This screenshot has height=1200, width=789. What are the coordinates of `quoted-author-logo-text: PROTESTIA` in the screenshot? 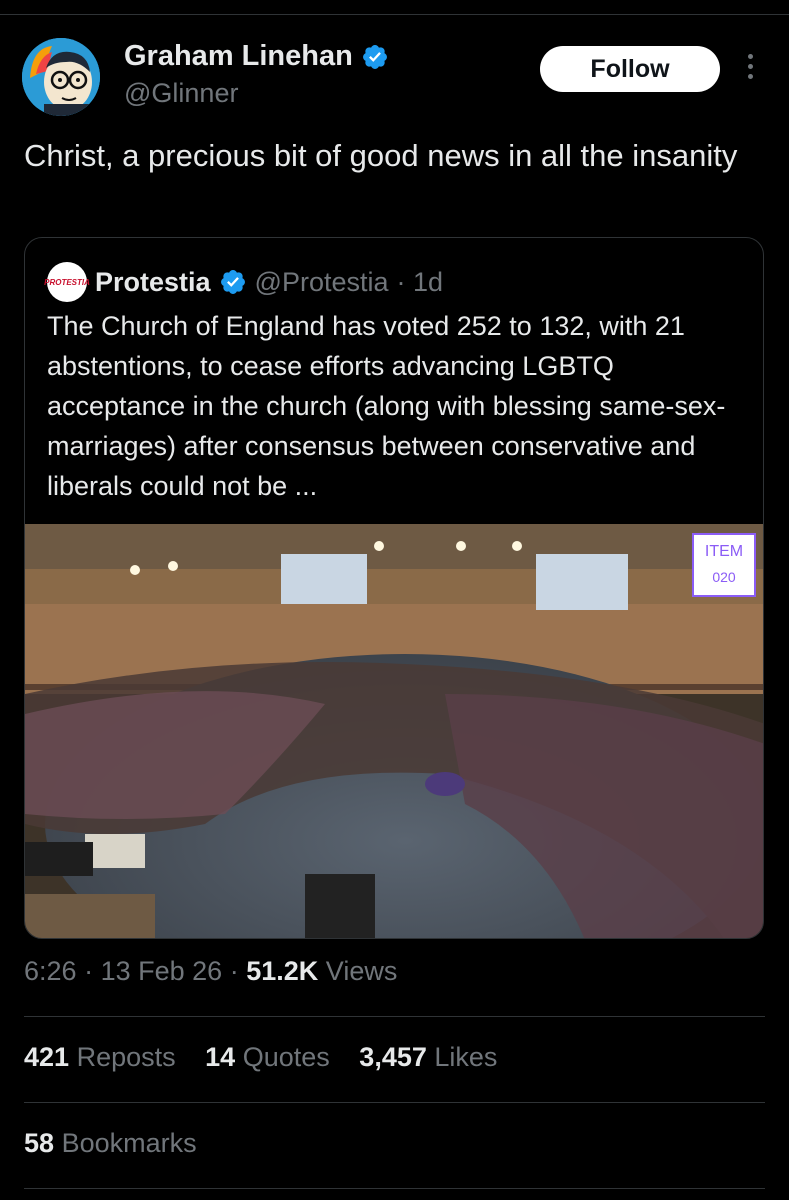 It's located at (67, 282).